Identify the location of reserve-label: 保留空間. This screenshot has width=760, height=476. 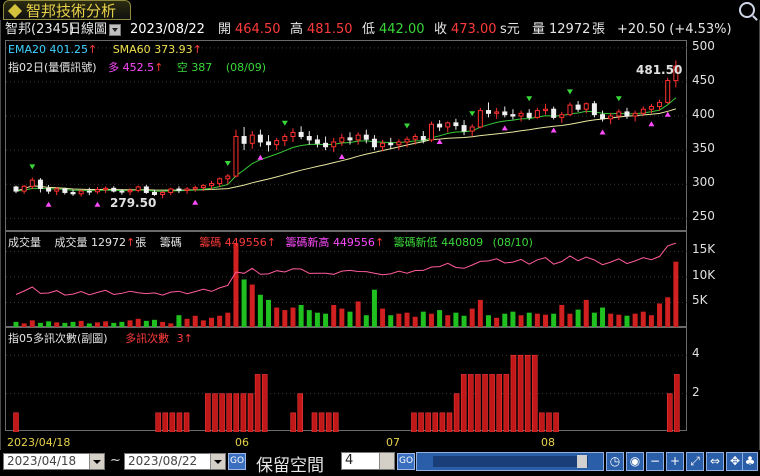
(290, 466).